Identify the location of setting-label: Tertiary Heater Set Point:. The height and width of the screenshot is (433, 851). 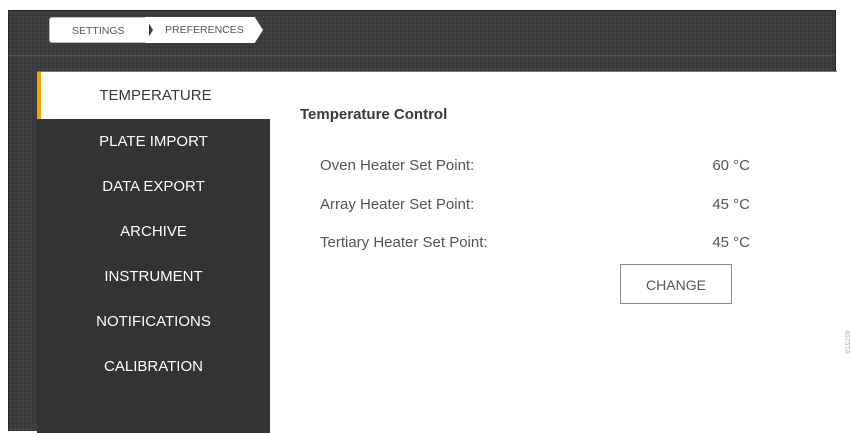
(404, 242).